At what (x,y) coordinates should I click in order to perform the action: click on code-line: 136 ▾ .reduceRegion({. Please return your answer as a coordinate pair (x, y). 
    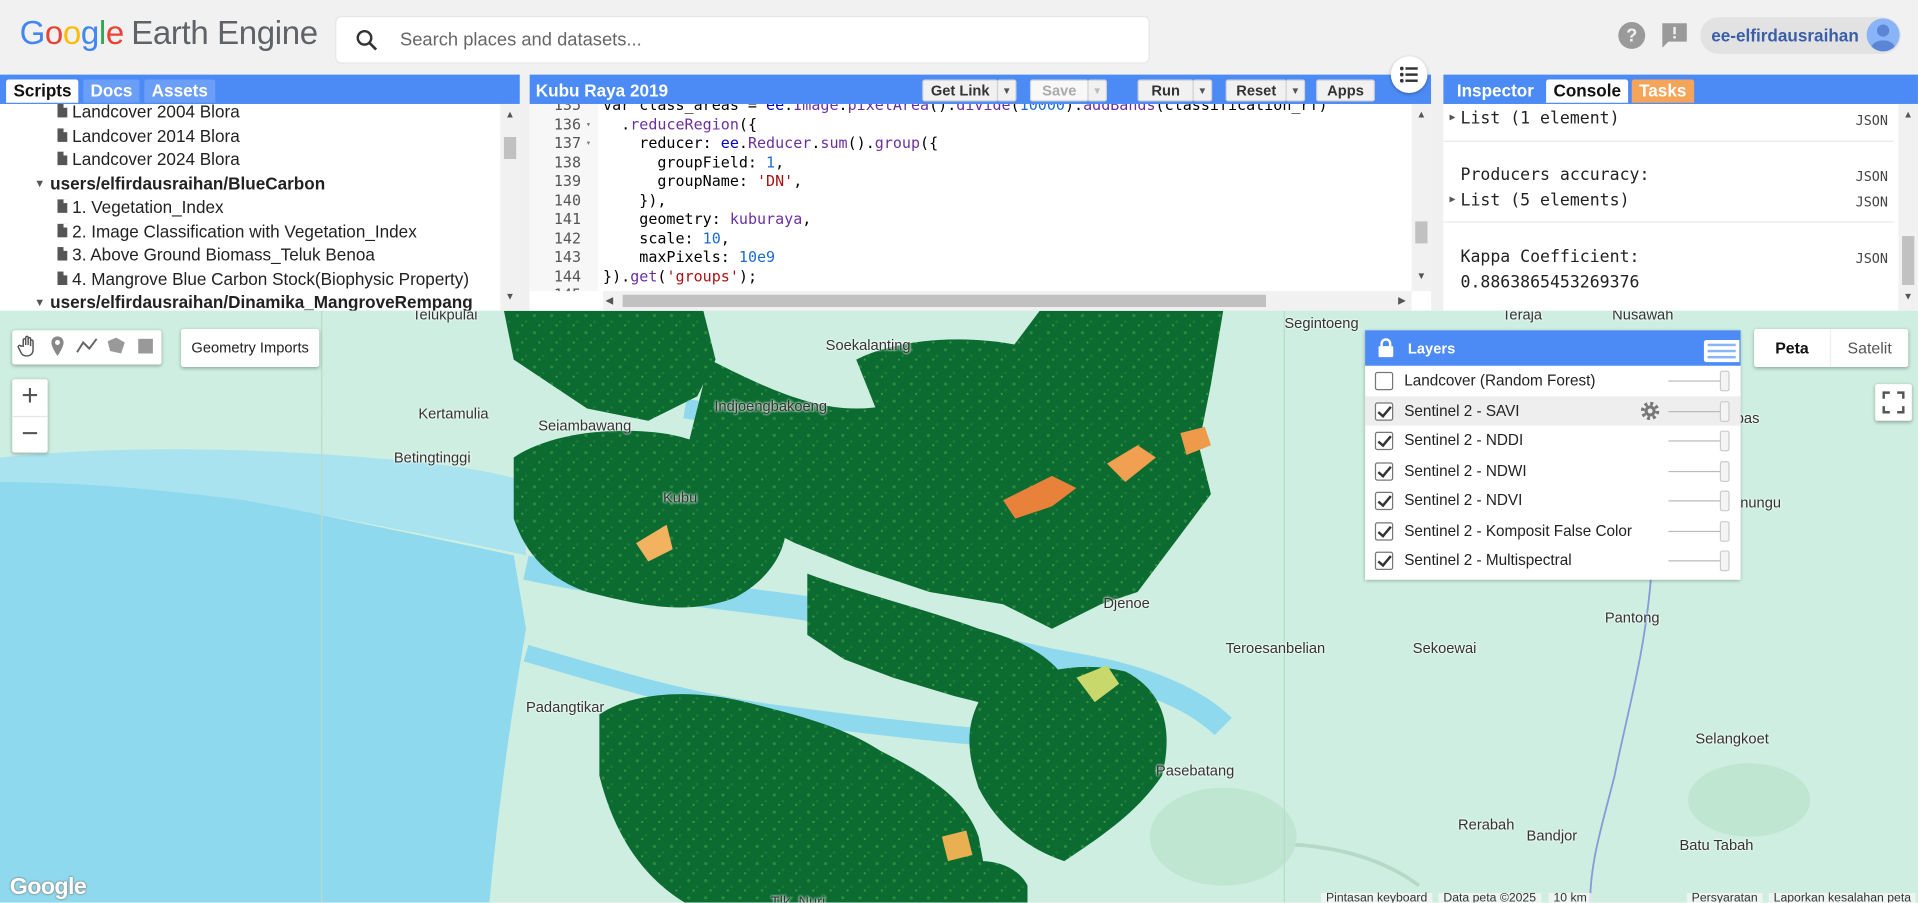
    Looking at the image, I should click on (976, 125).